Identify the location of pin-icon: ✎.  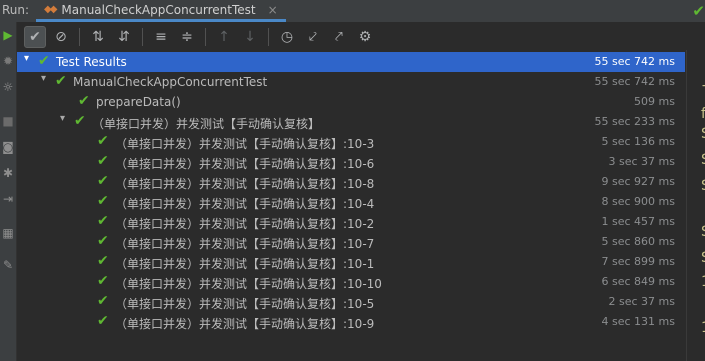
(8, 265).